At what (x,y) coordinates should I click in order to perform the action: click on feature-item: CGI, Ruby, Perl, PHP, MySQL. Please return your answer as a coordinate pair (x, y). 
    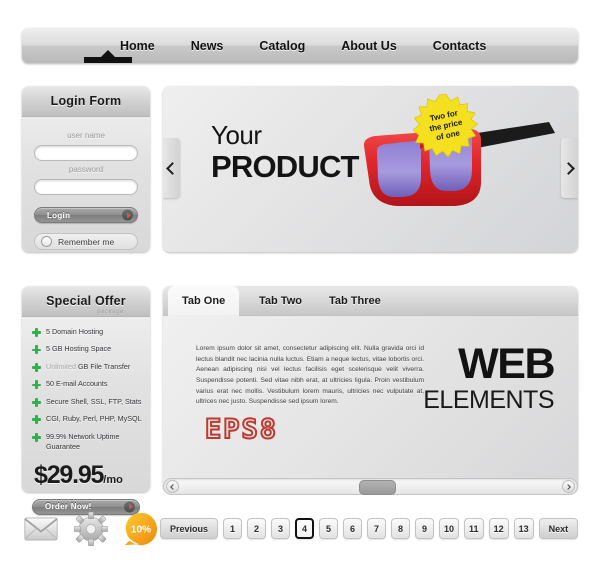
    Looking at the image, I should click on (87, 419).